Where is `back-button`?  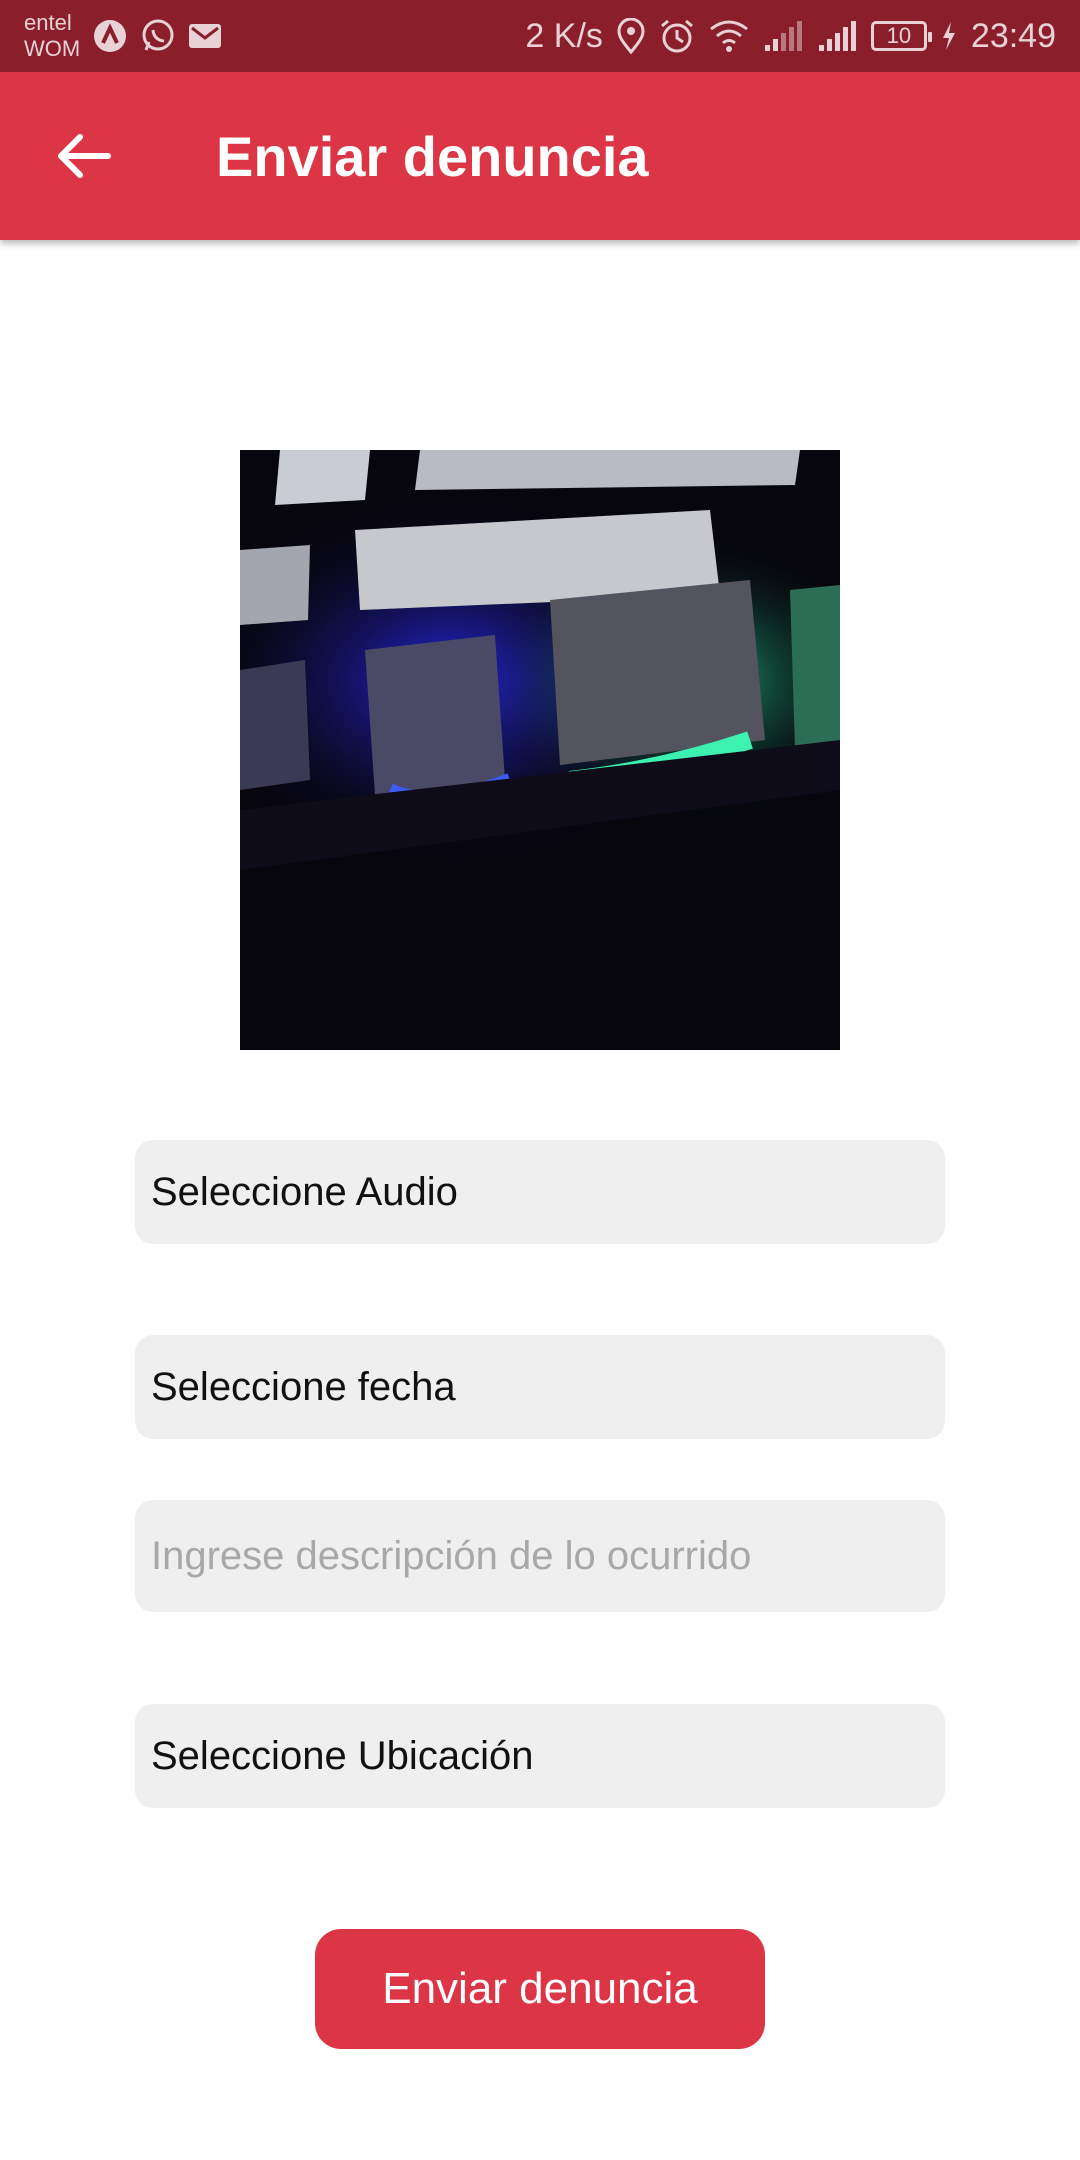
back-button is located at coordinates (84, 156).